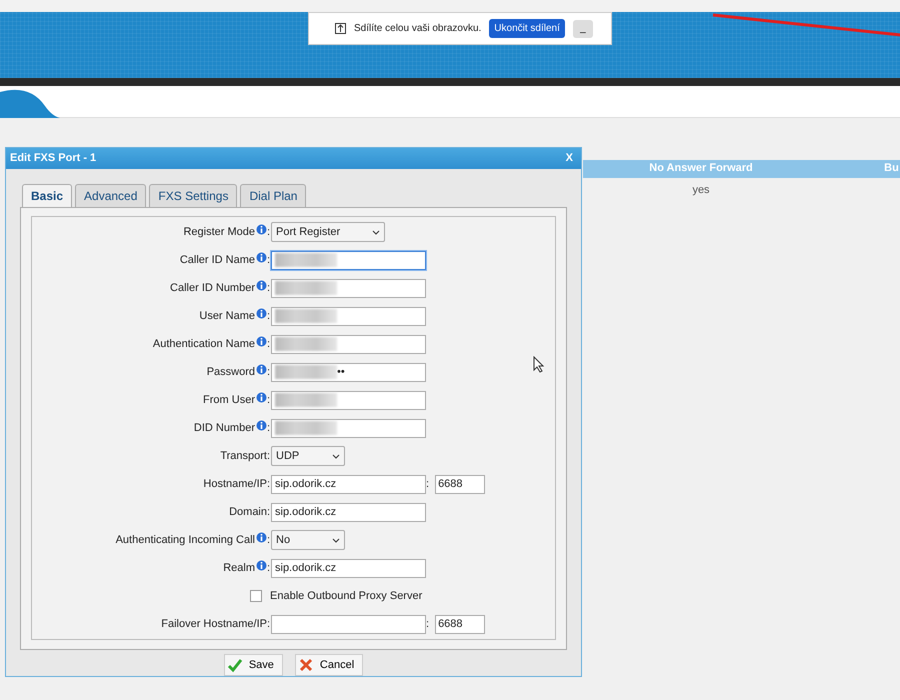  I want to click on checkbox-label: Enable Outbound Proxy Server, so click(346, 596).